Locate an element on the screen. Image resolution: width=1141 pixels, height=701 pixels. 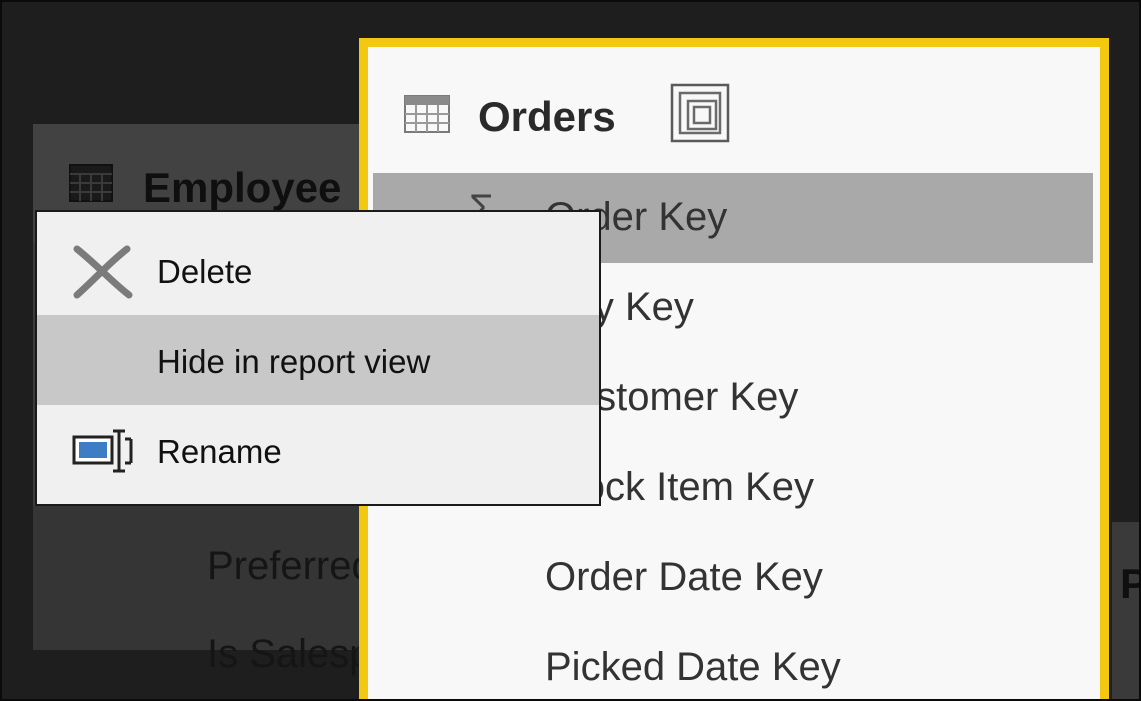
employee-table-title: Employee is located at coordinates (242, 187).